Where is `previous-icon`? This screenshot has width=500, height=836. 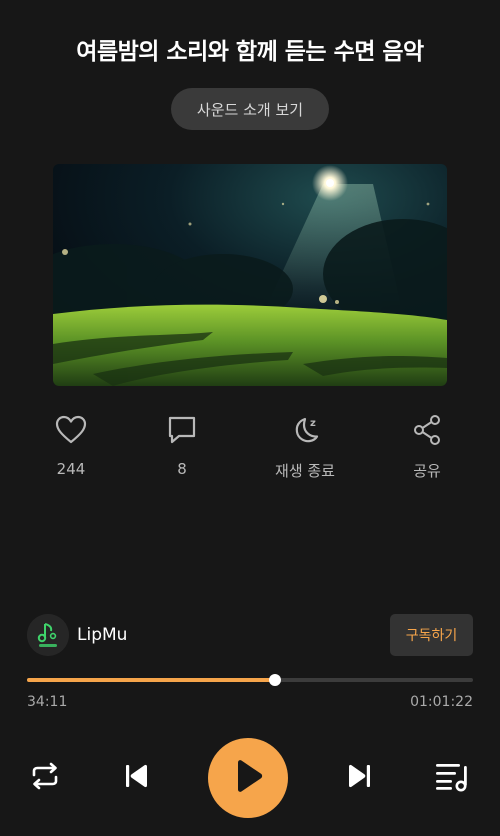 previous-icon is located at coordinates (136, 778).